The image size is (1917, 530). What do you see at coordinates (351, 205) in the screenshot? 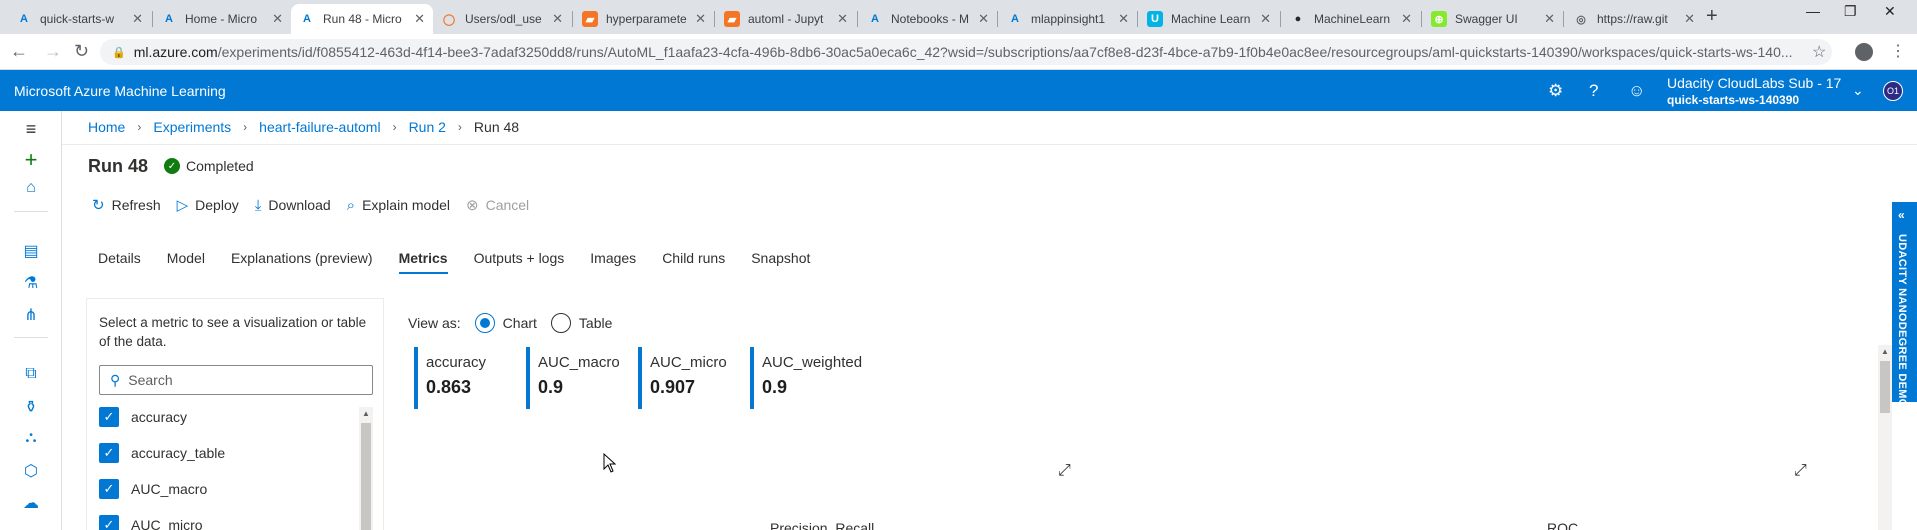
I see `search-icon: ⌕` at bounding box center [351, 205].